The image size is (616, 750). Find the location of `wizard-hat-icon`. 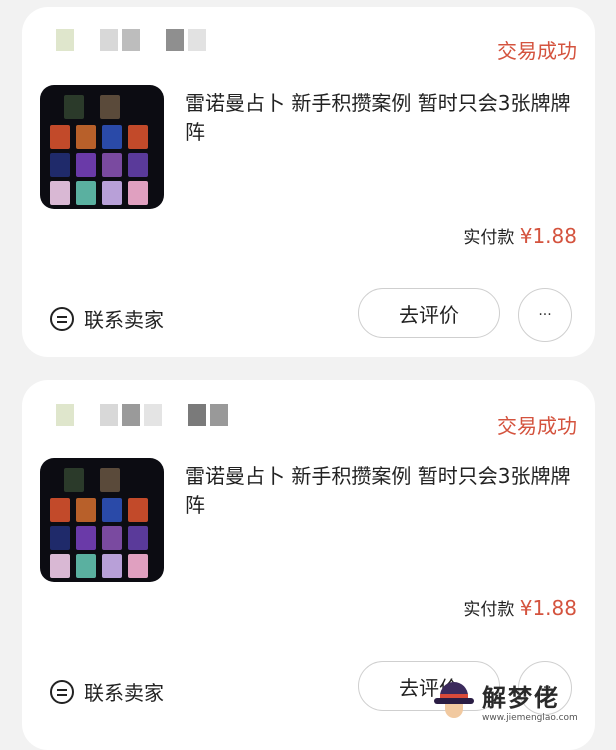

wizard-hat-icon is located at coordinates (454, 700).